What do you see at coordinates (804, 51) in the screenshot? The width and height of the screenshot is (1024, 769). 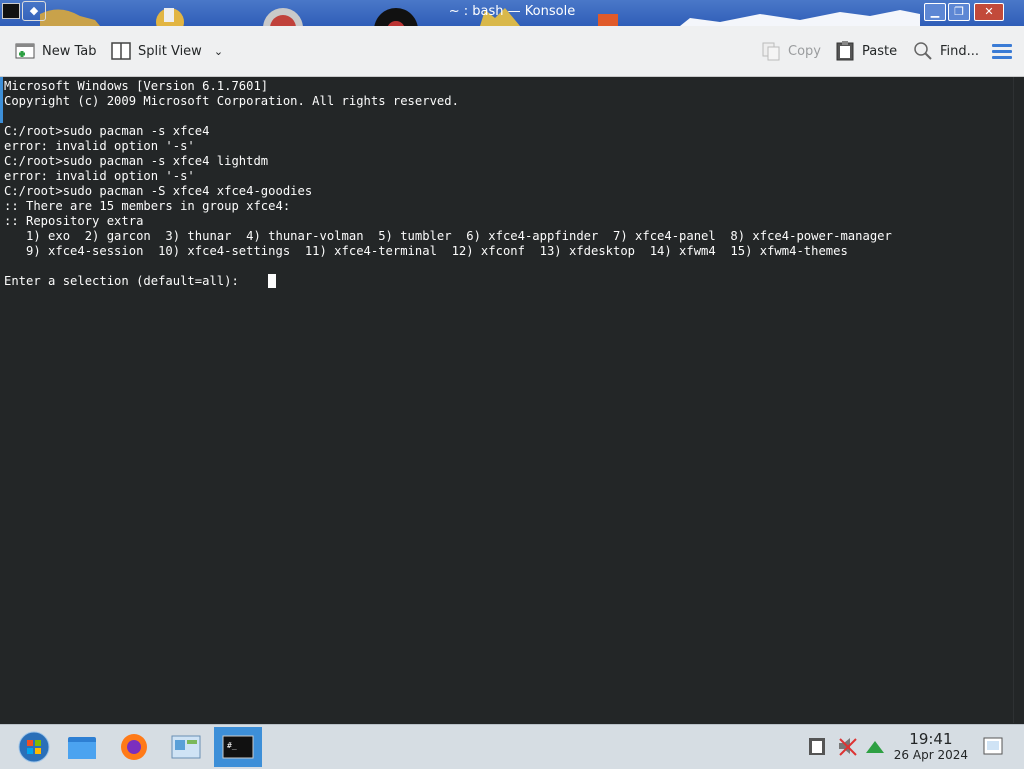 I see `copy-label: Copy` at bounding box center [804, 51].